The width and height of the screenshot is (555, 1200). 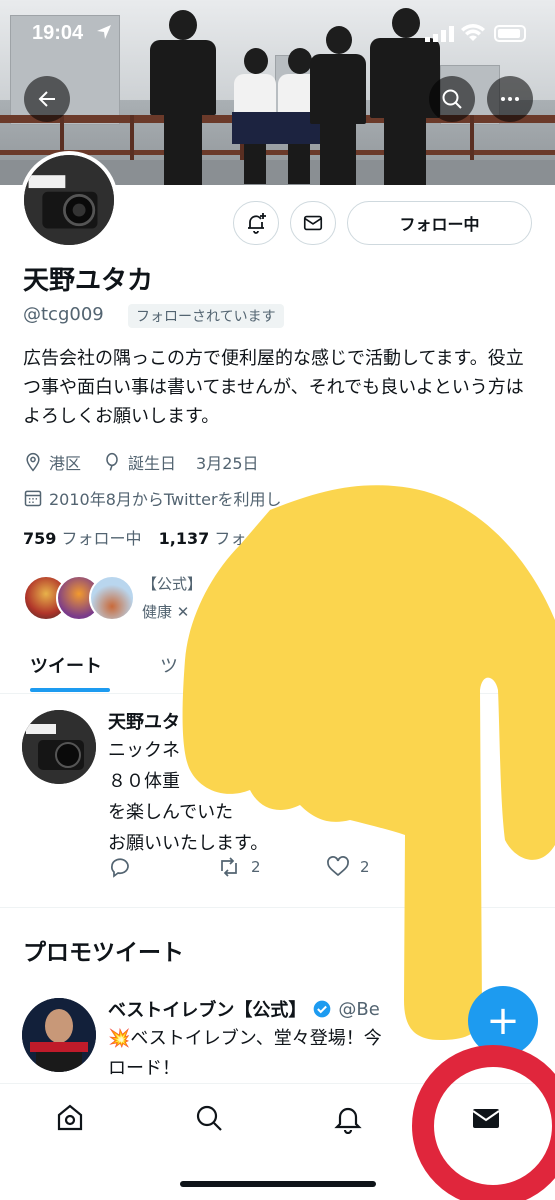 I want to click on tweet-line-end: 音, so click(x=529, y=781).